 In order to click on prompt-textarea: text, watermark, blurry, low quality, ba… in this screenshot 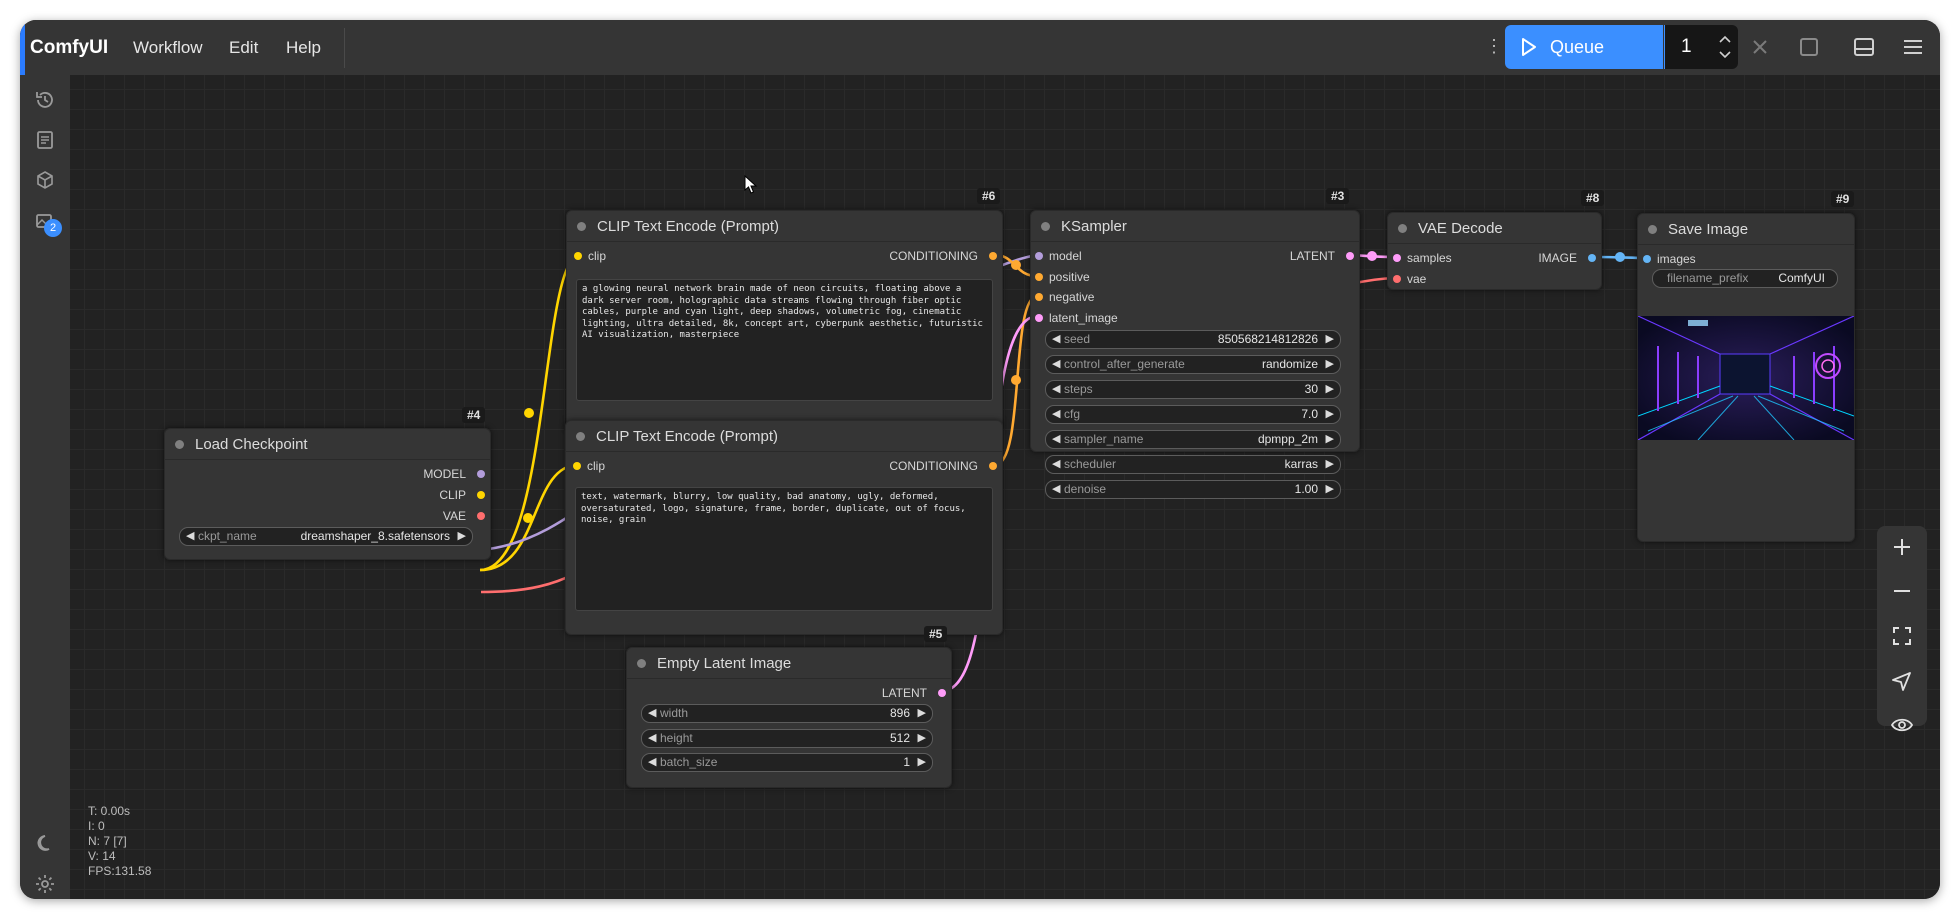, I will do `click(784, 549)`.